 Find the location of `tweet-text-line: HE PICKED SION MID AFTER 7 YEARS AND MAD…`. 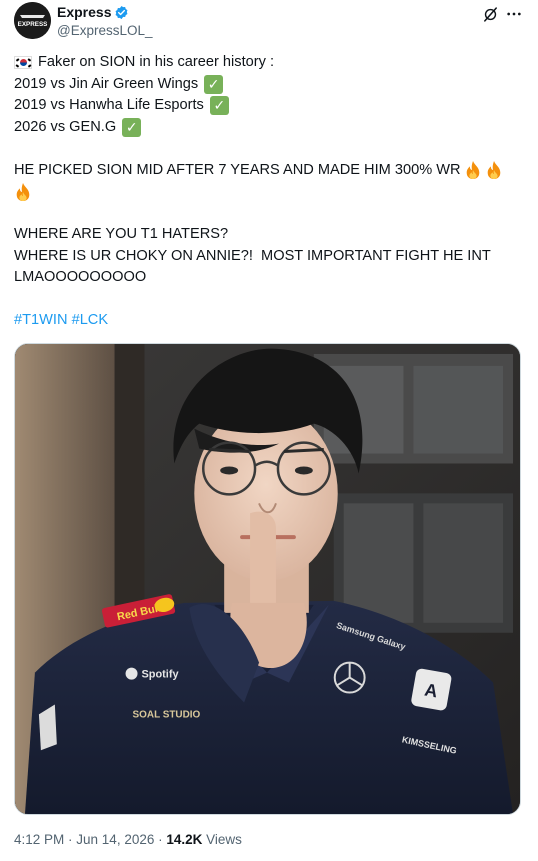

tweet-text-line: HE PICKED SION MID AFTER 7 YEARS AND MAD… is located at coordinates (237, 169).